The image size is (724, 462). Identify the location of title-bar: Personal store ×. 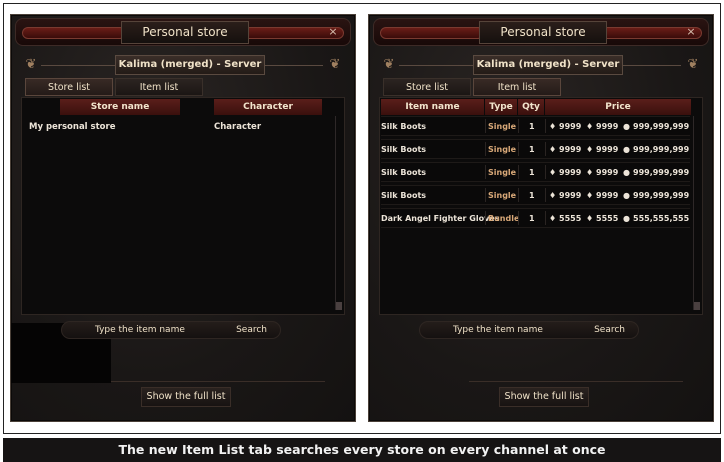
(183, 32).